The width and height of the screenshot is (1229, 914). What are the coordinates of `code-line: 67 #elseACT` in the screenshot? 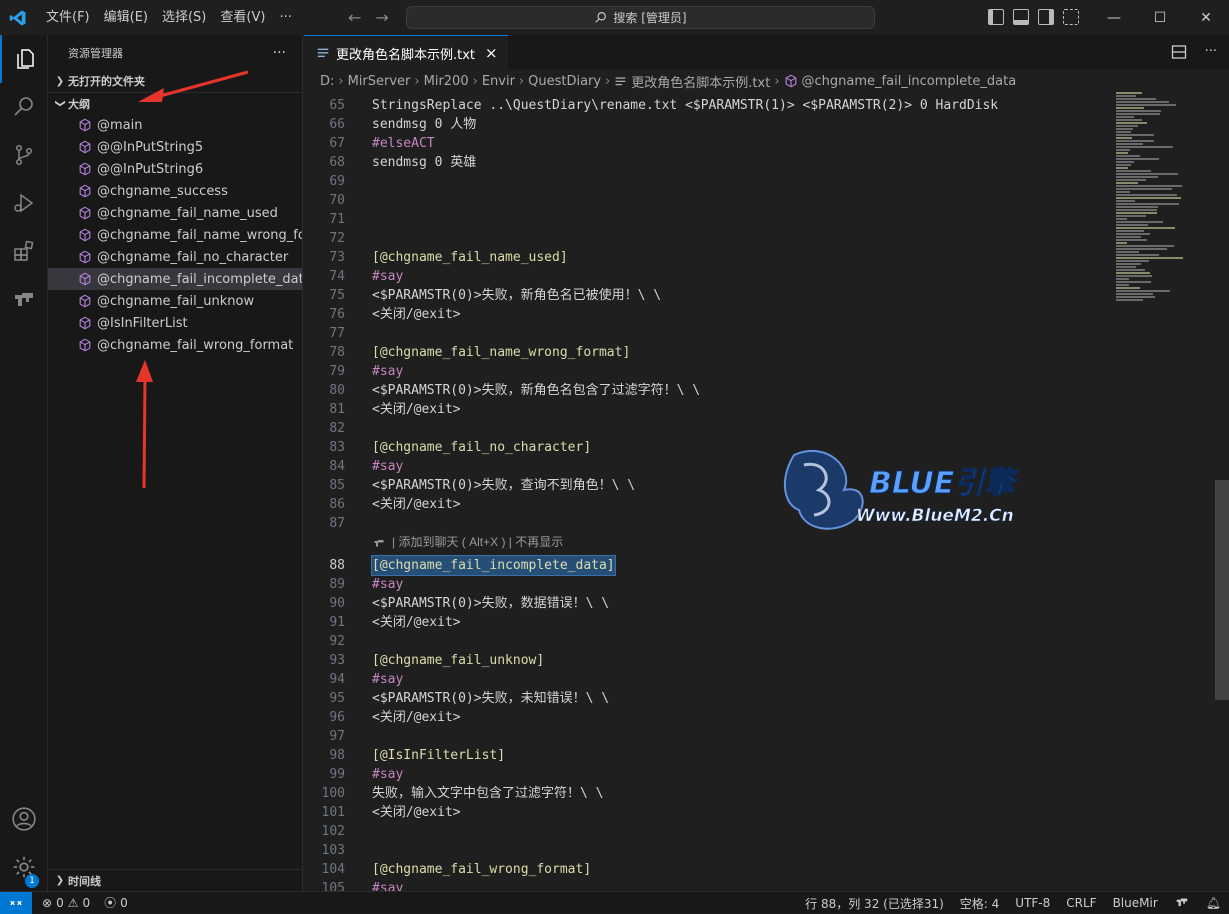 It's located at (709, 143).